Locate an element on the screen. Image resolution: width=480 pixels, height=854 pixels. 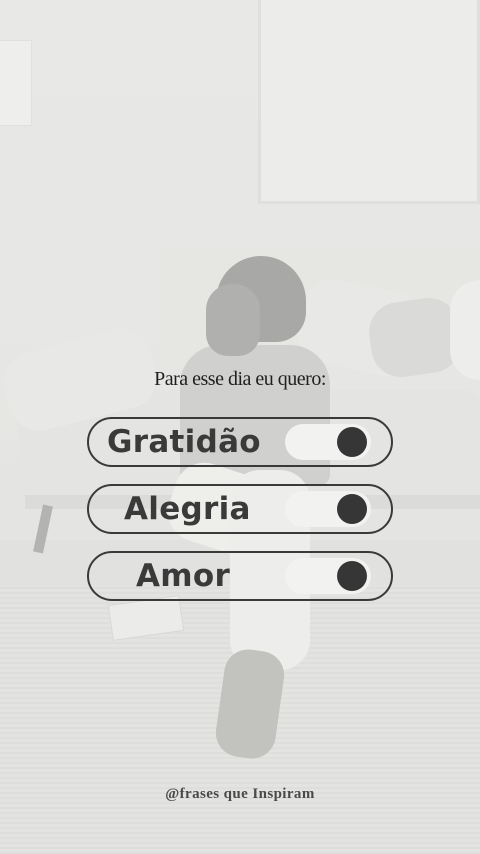
footer-handle: @frases que Inspiram is located at coordinates (240, 794).